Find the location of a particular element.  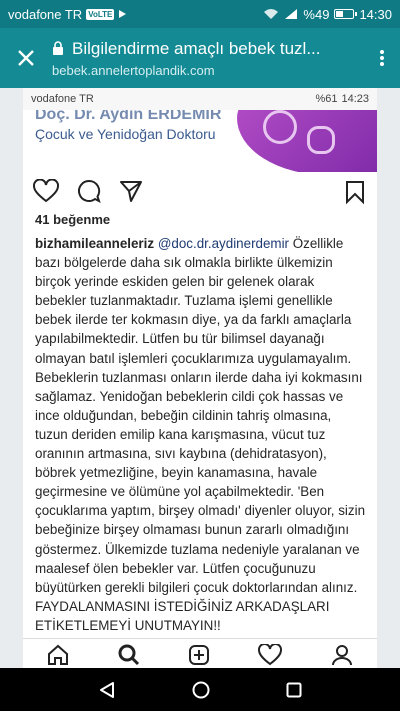

heart-icon is located at coordinates (46, 191).